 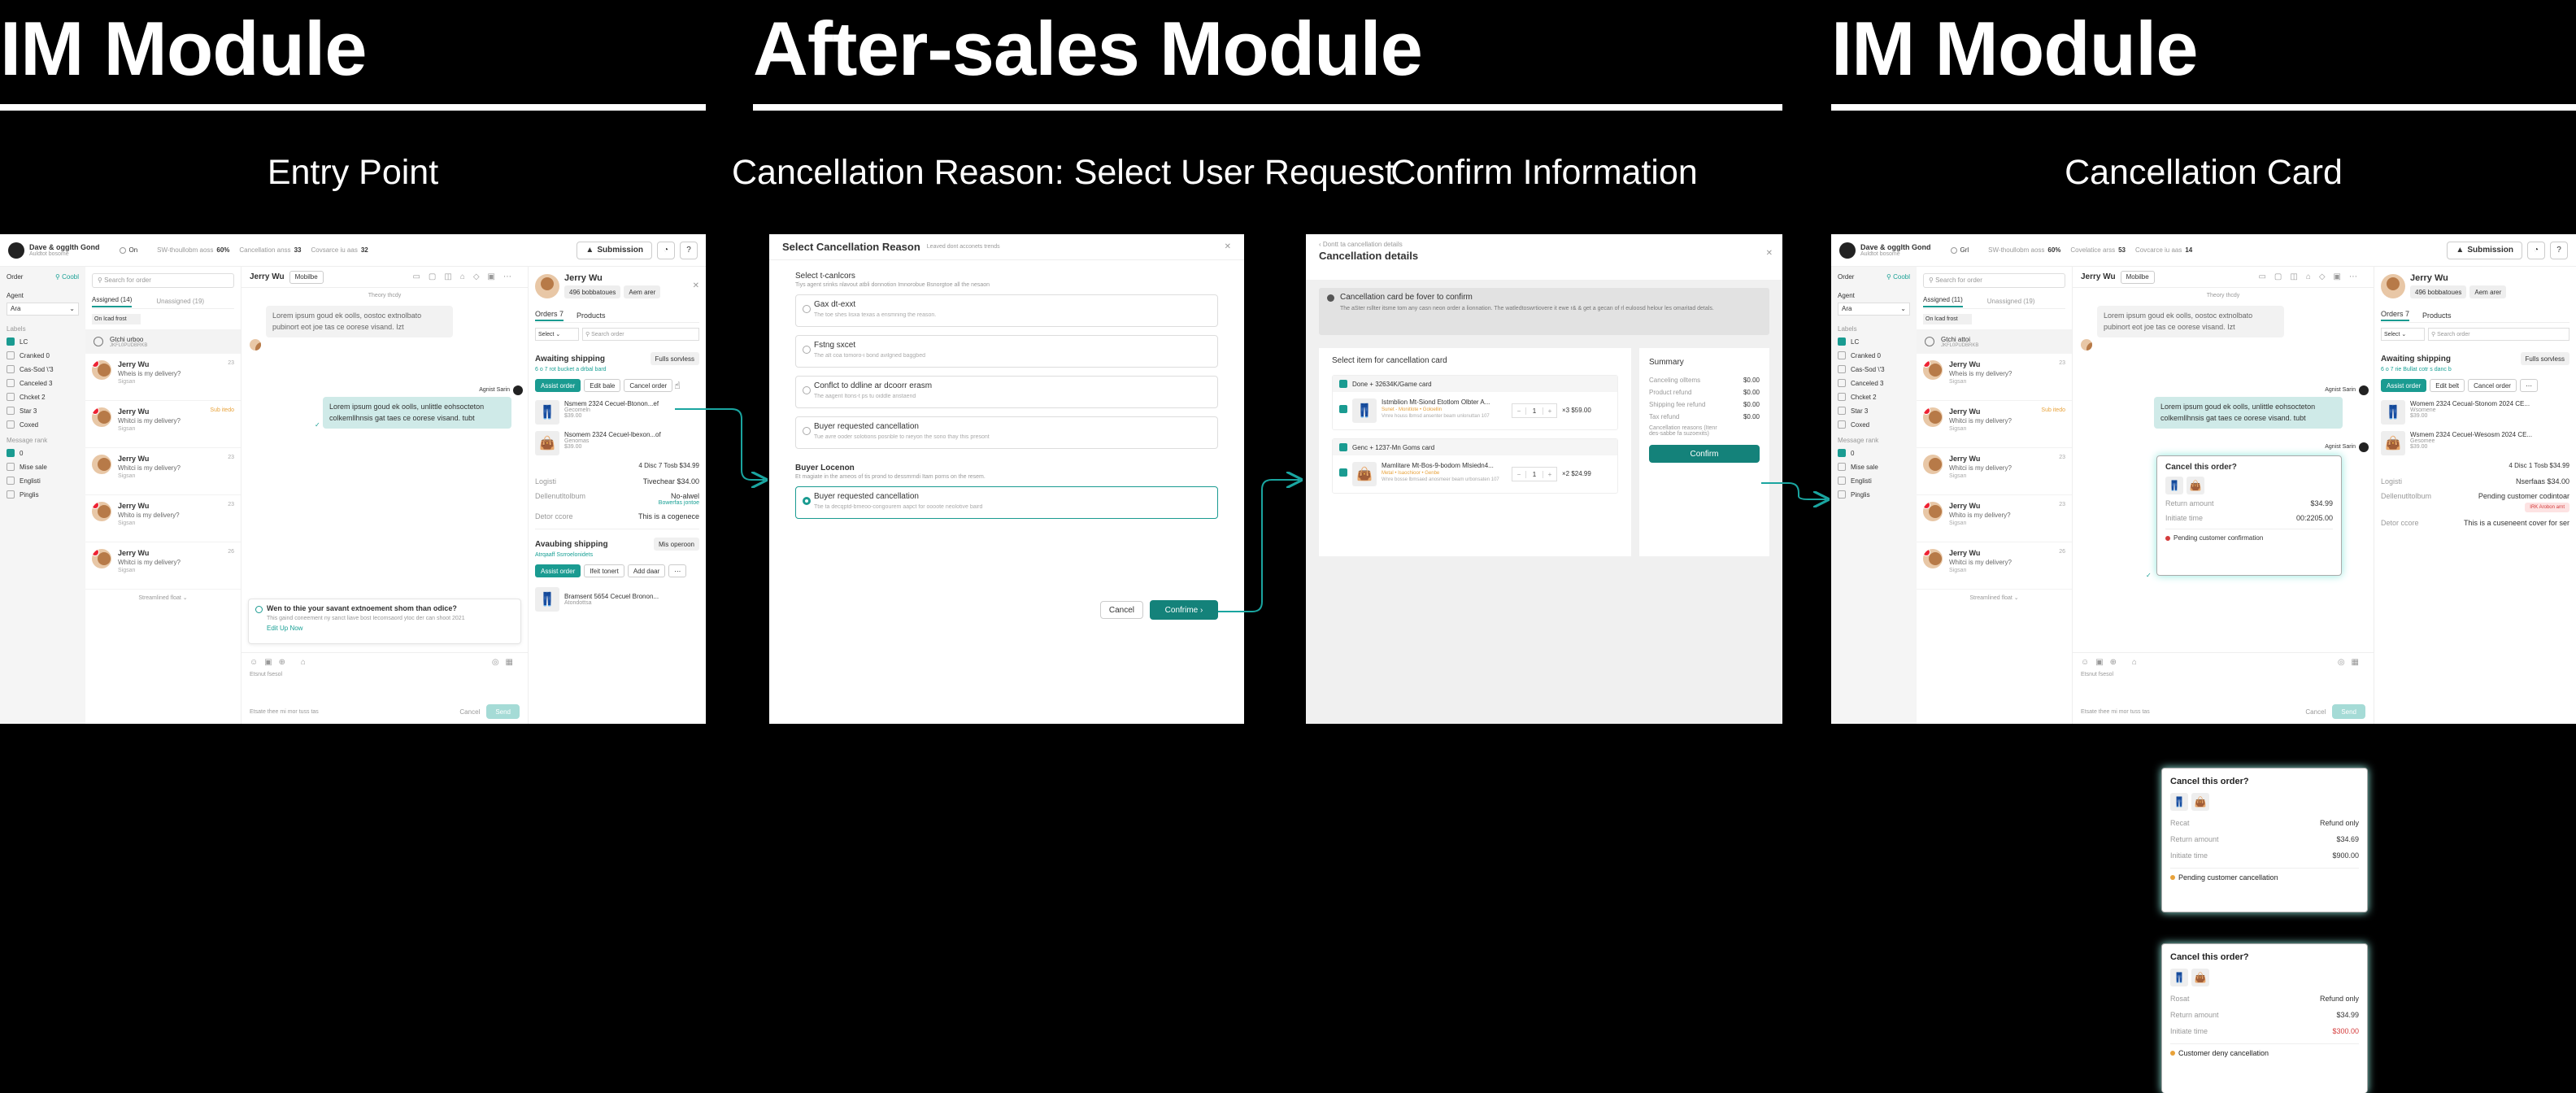 I want to click on connector-confirm-to-card, so click(x=1794, y=490).